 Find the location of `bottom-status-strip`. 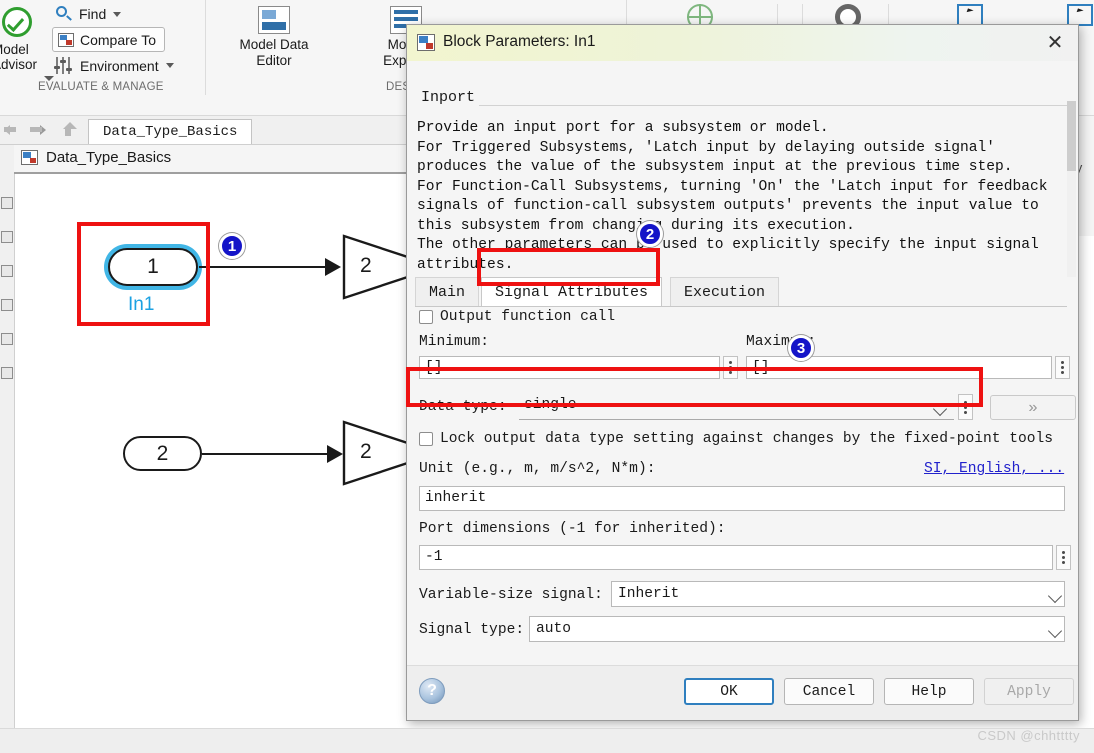

bottom-status-strip is located at coordinates (547, 740).